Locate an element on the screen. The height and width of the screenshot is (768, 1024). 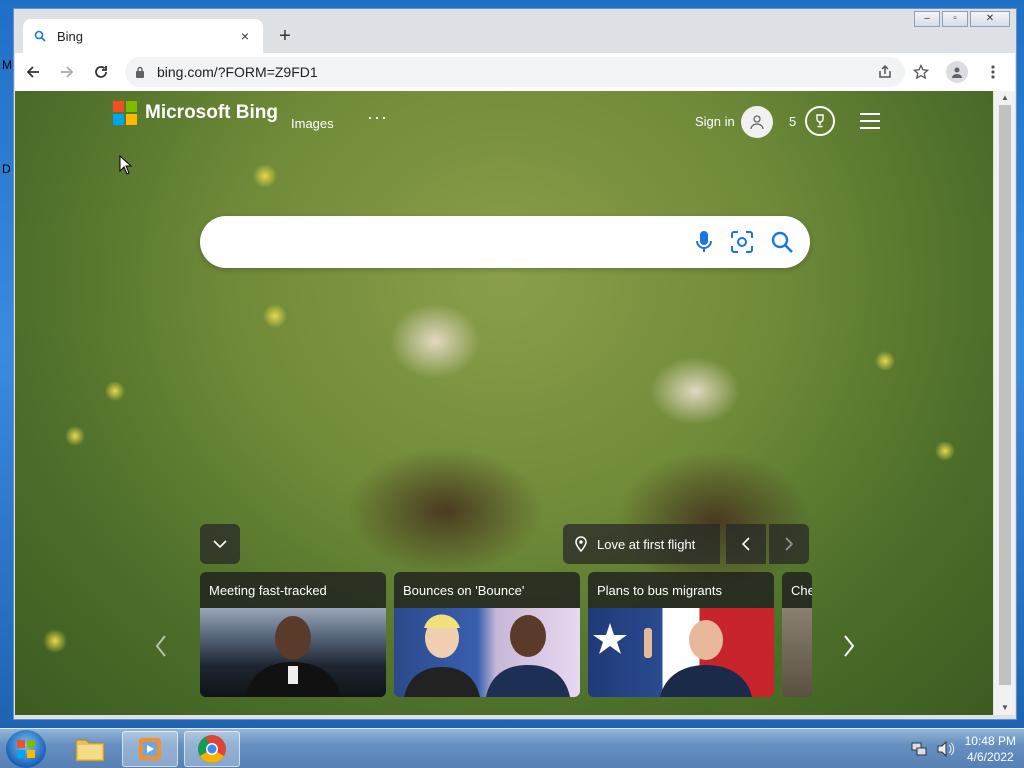
chrome-icon is located at coordinates (212, 749).